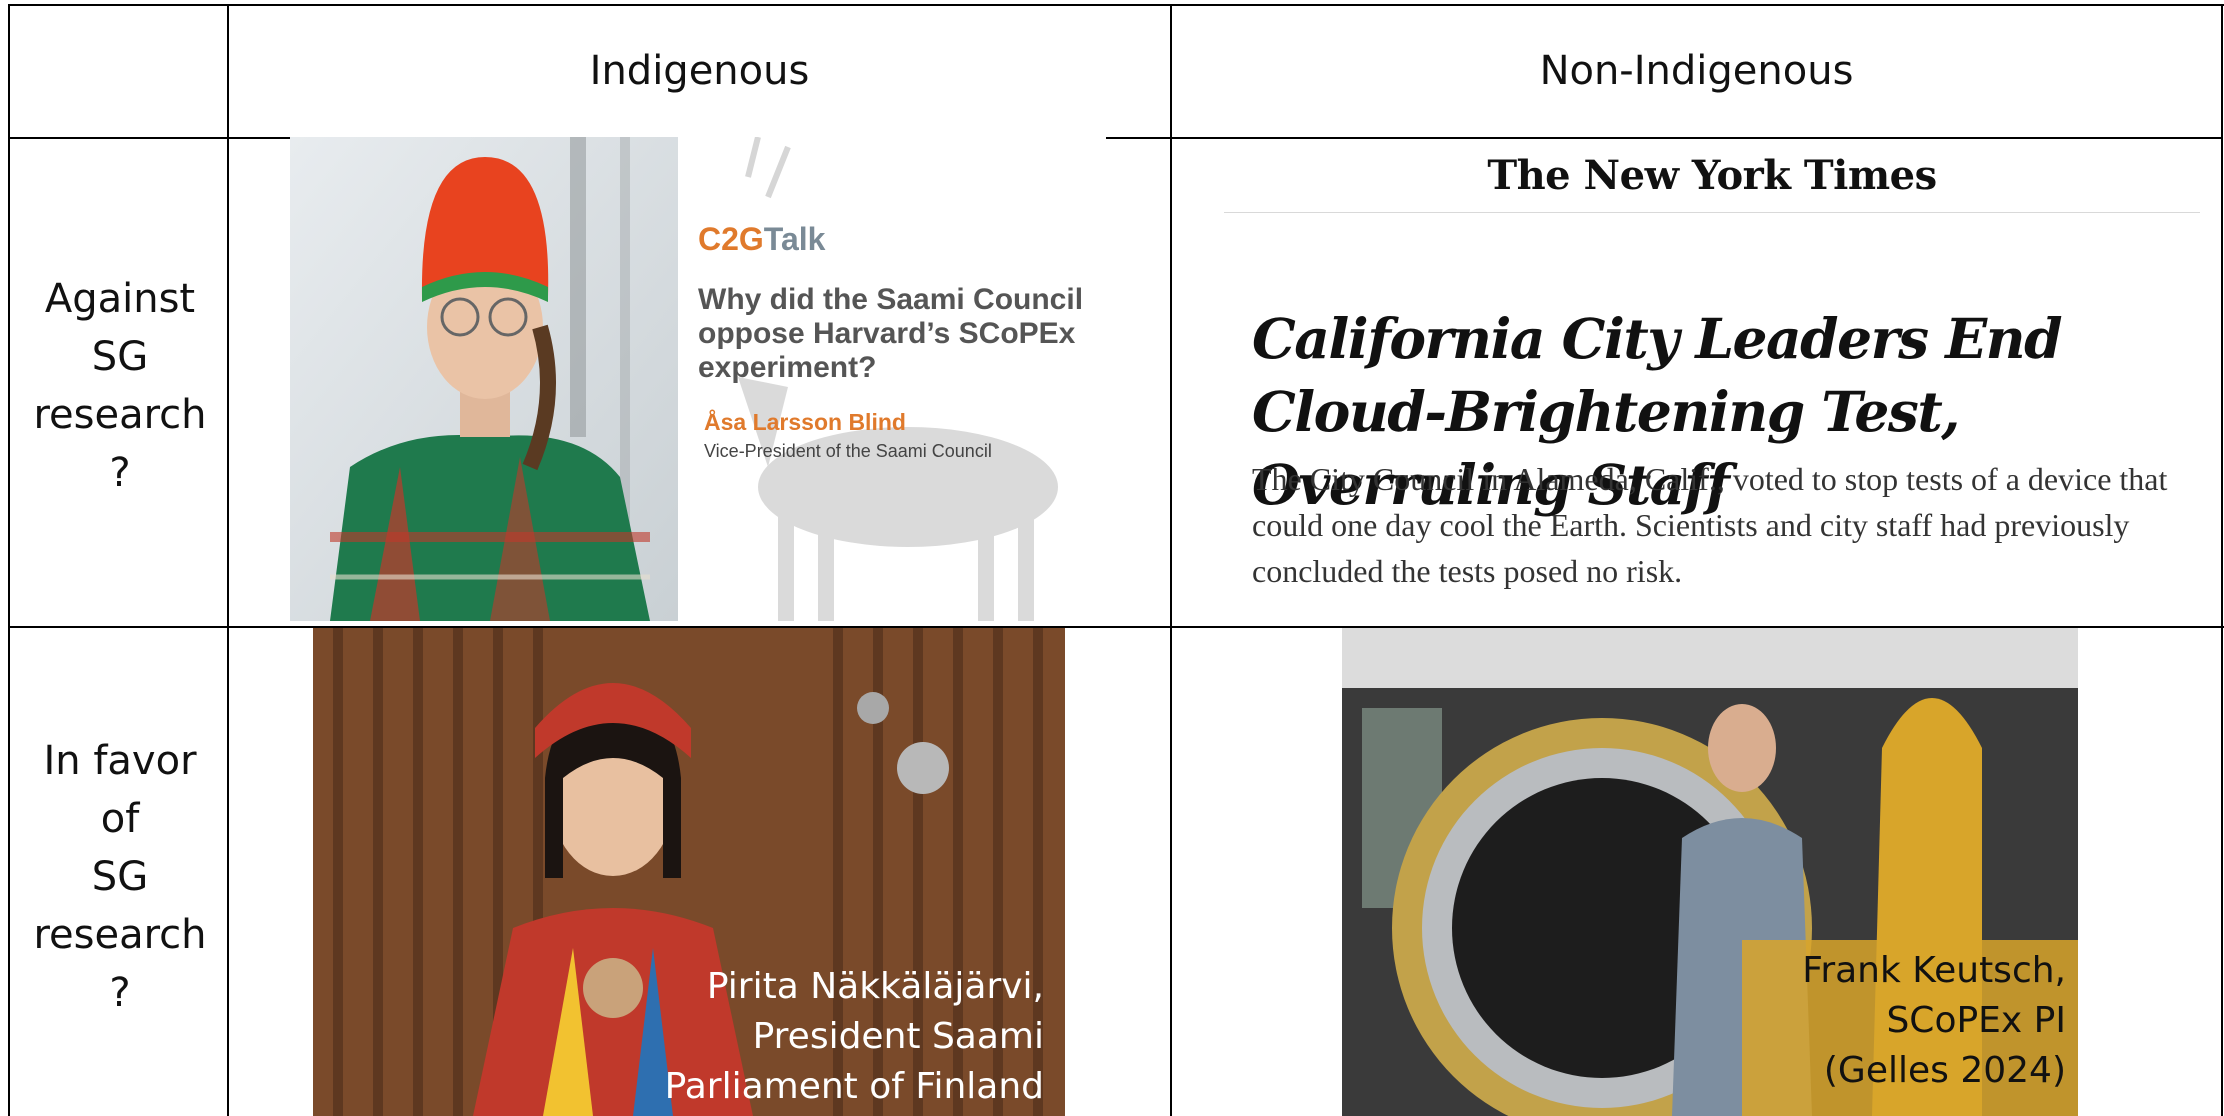 Image resolution: width=2224 pixels, height=1116 pixels. What do you see at coordinates (794, 239) in the screenshot?
I see `c2g-brand-talk: Talk` at bounding box center [794, 239].